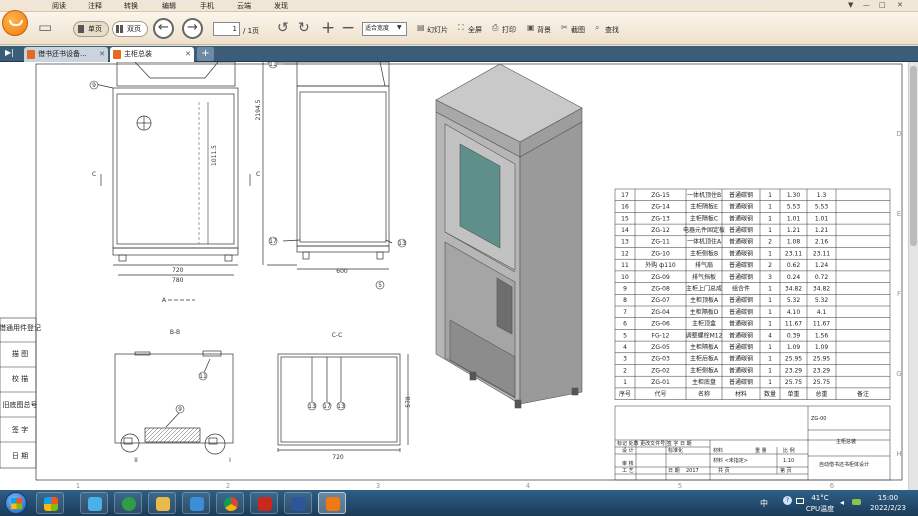 This screenshot has width=918, height=516. I want to click on next-page-button: →, so click(192, 28).